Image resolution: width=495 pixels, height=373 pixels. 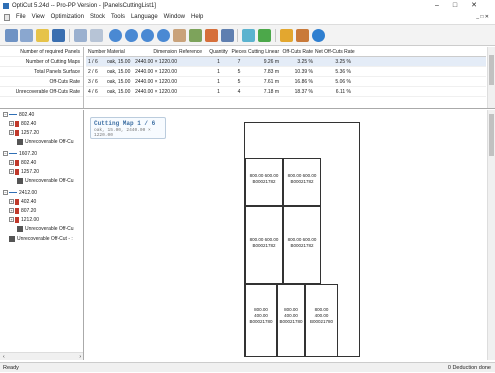 I want to click on column-header: Net Off-Cuts Rate, so click(x=335, y=51).